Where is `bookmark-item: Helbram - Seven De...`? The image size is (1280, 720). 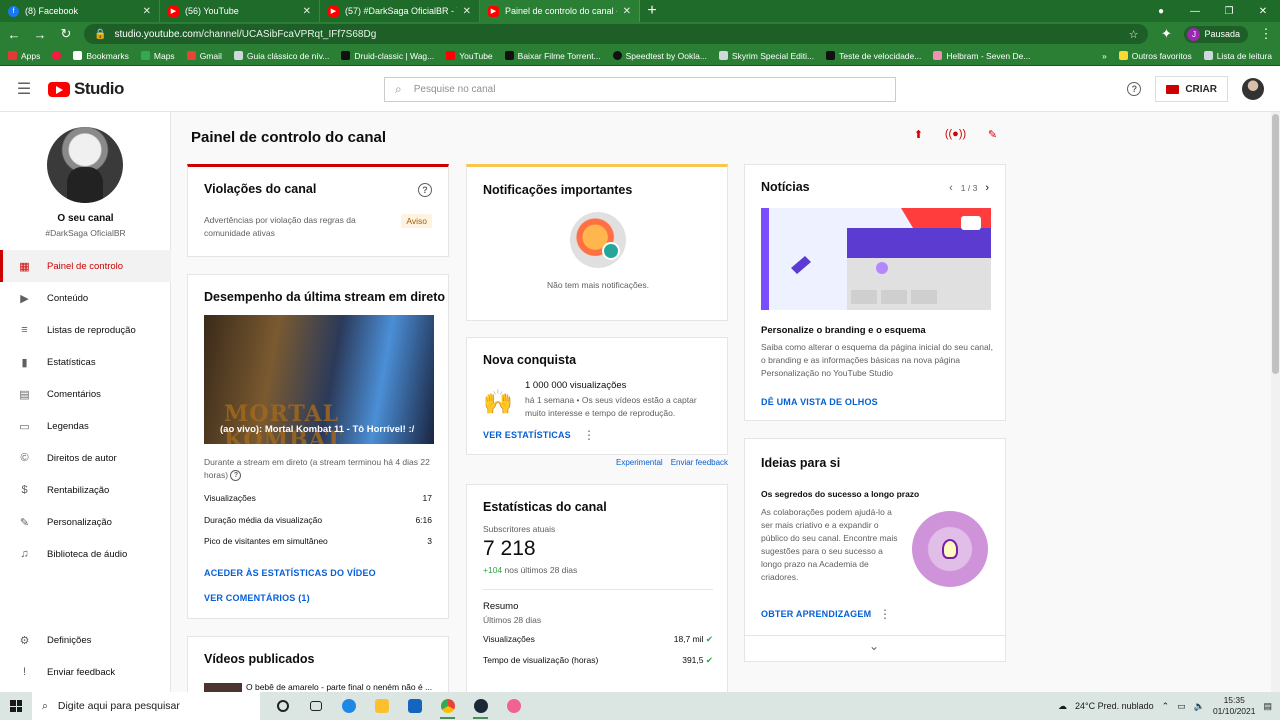
bookmark-item: Helbram - Seven De... is located at coordinates (981, 56).